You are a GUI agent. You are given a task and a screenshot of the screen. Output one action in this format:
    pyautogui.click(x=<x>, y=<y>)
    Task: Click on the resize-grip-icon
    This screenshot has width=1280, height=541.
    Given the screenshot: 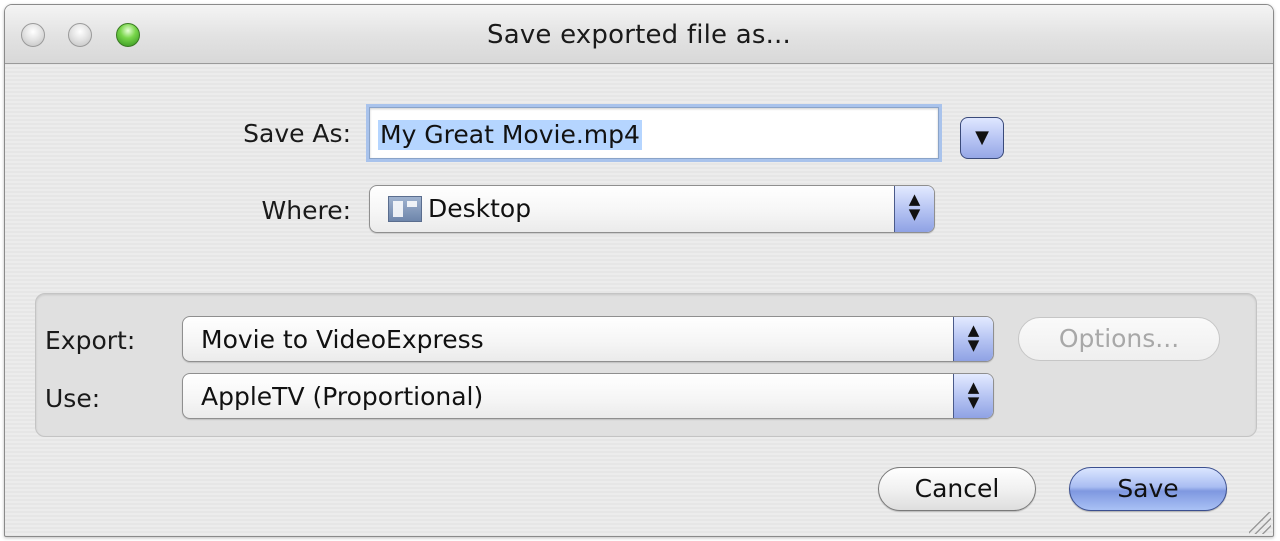 What is the action you would take?
    pyautogui.click(x=1260, y=523)
    